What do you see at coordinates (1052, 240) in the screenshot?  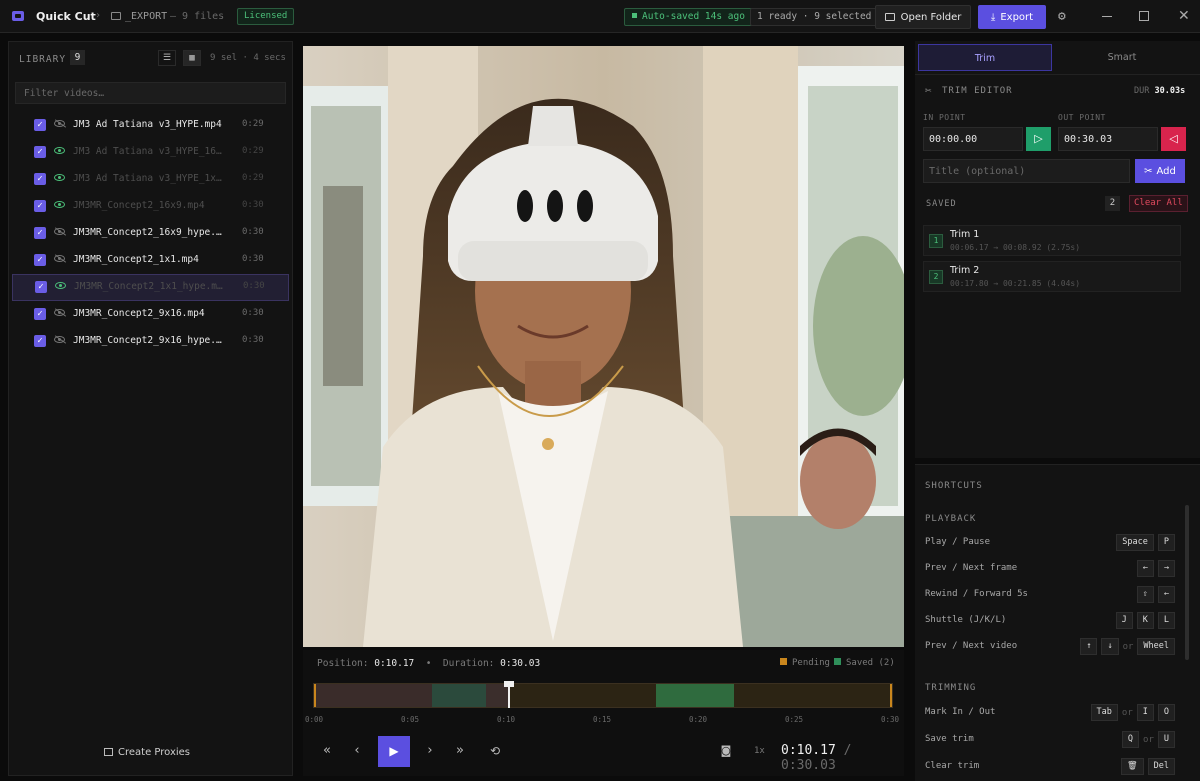 I see `saved-trim-item: 1 Trim 1 00:06.17 → 00:08.92 (2.75s)` at bounding box center [1052, 240].